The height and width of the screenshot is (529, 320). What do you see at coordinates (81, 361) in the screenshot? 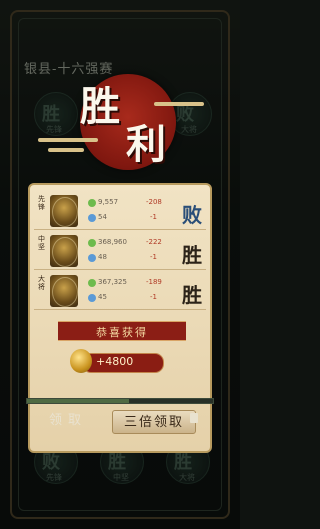
I see `coin-icon` at bounding box center [81, 361].